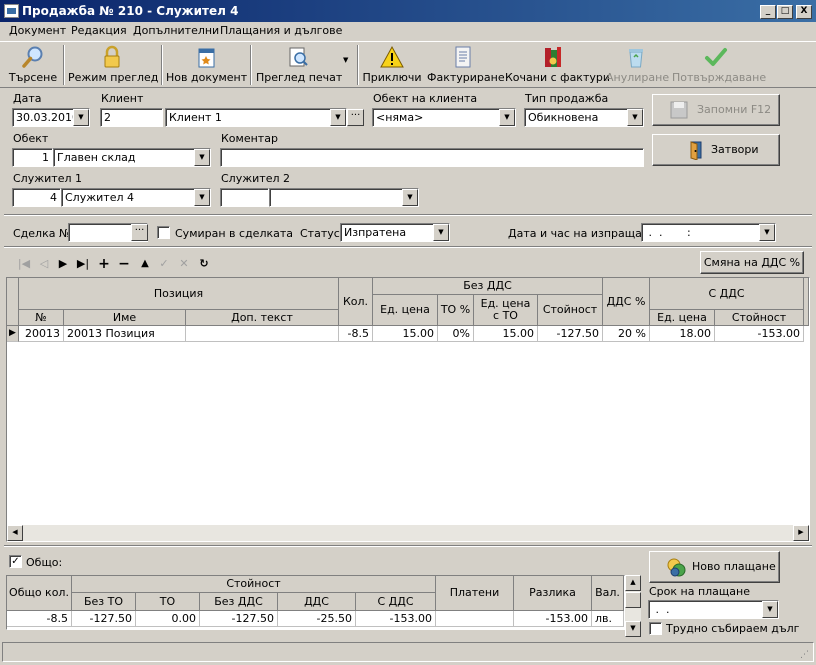  I want to click on header-vat-pct: ДДС %, so click(626, 302).